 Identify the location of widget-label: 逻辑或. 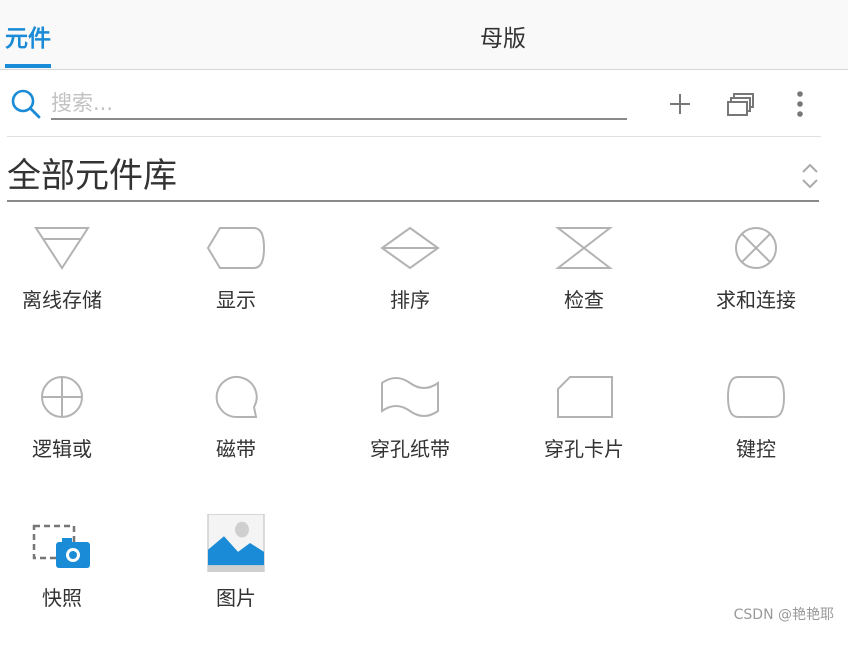
(62, 449).